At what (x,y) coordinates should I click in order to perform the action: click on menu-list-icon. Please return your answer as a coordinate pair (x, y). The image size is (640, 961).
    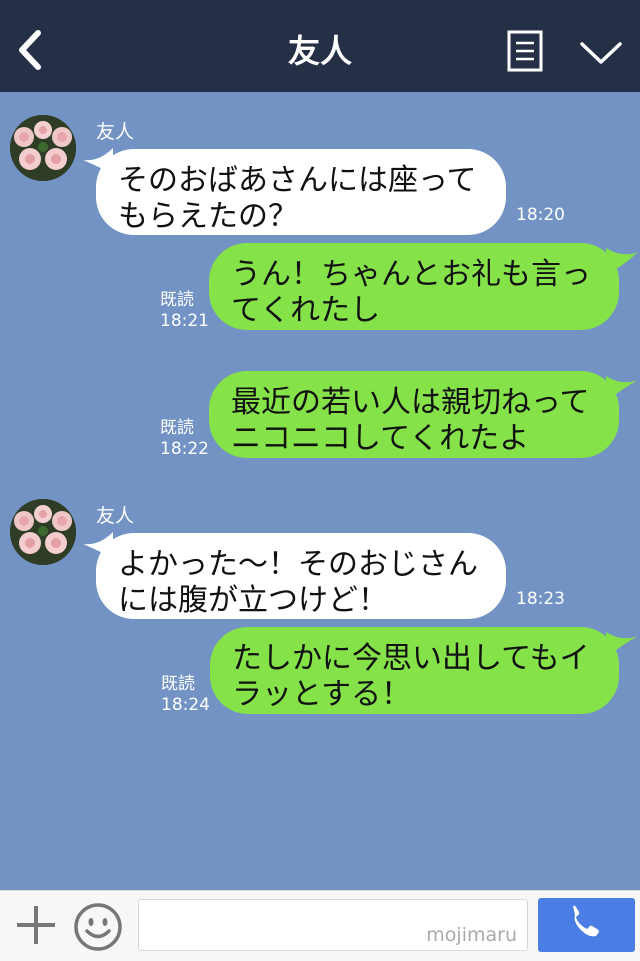
    Looking at the image, I should click on (525, 51).